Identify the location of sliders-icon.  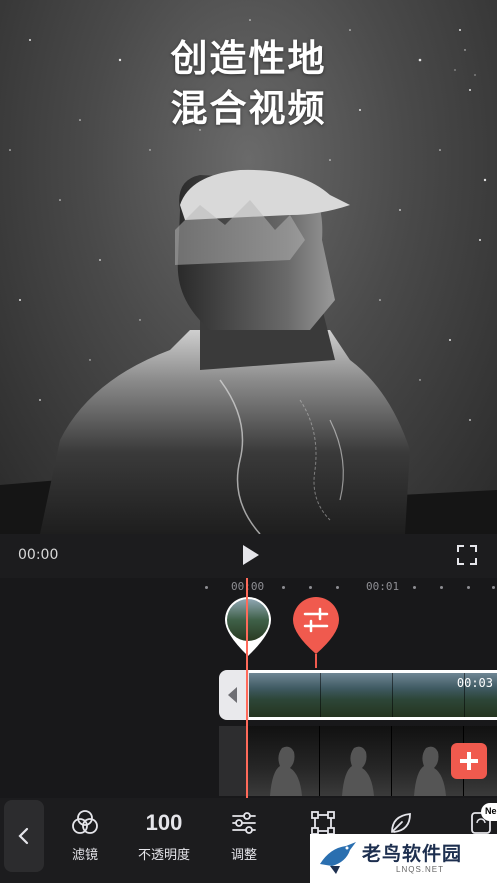
(244, 823).